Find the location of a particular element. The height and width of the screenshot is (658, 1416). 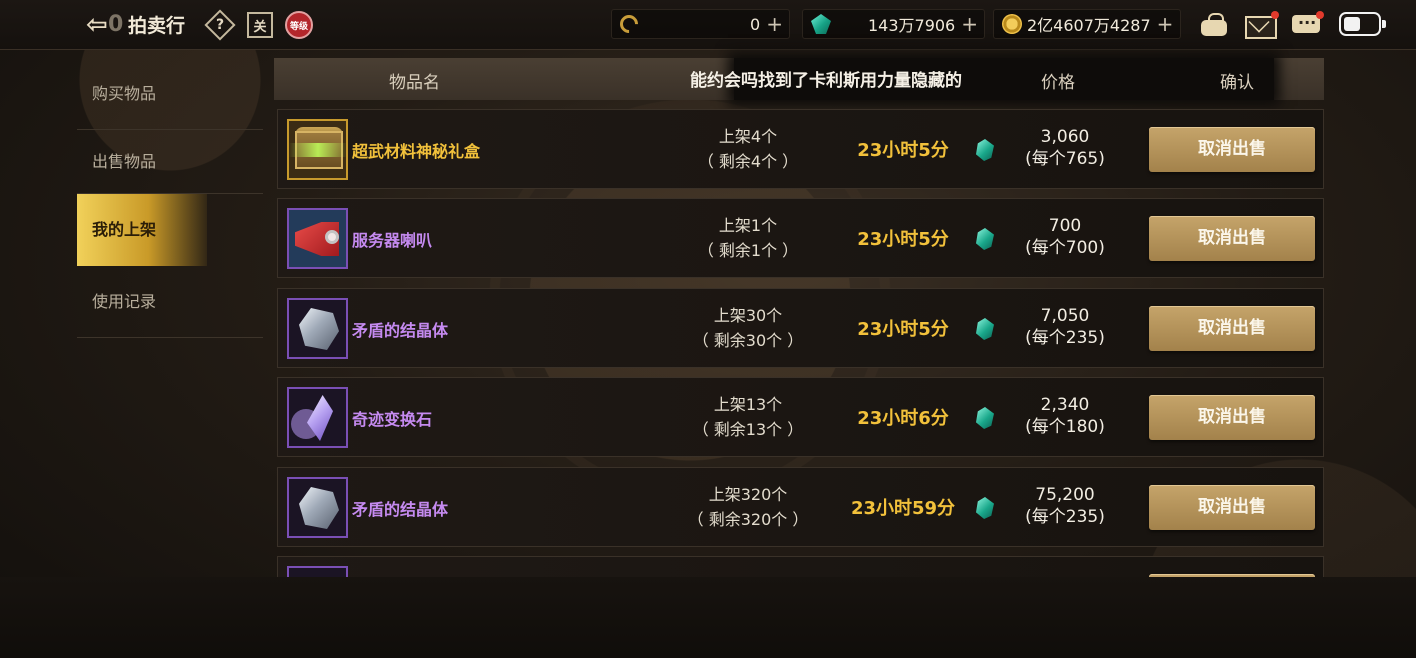

remaining-count: （ 剩余30个 ） is located at coordinates (748, 340).